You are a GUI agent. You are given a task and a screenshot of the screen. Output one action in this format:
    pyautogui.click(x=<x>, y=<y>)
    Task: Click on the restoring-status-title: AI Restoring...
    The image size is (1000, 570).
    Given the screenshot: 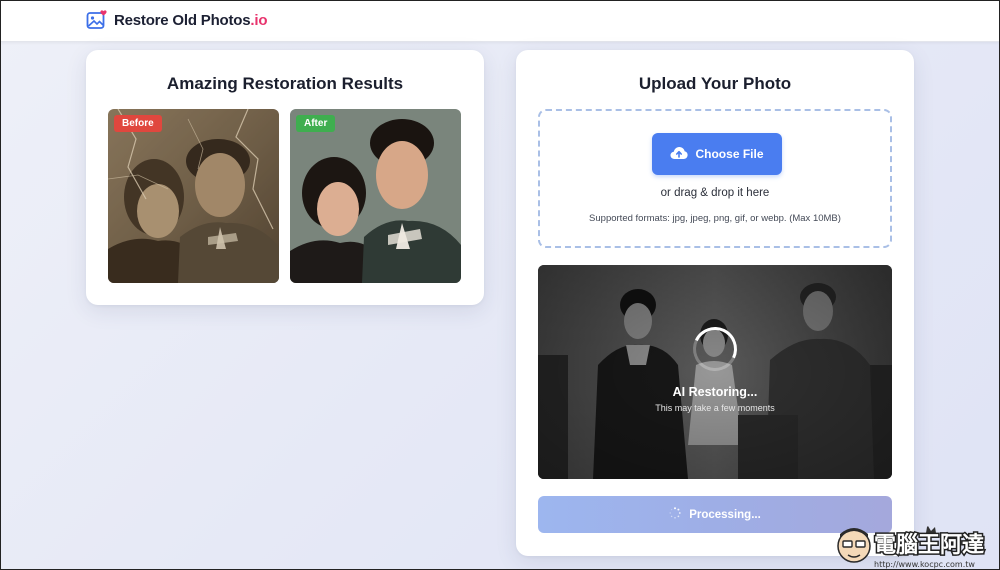 What is the action you would take?
    pyautogui.click(x=715, y=392)
    